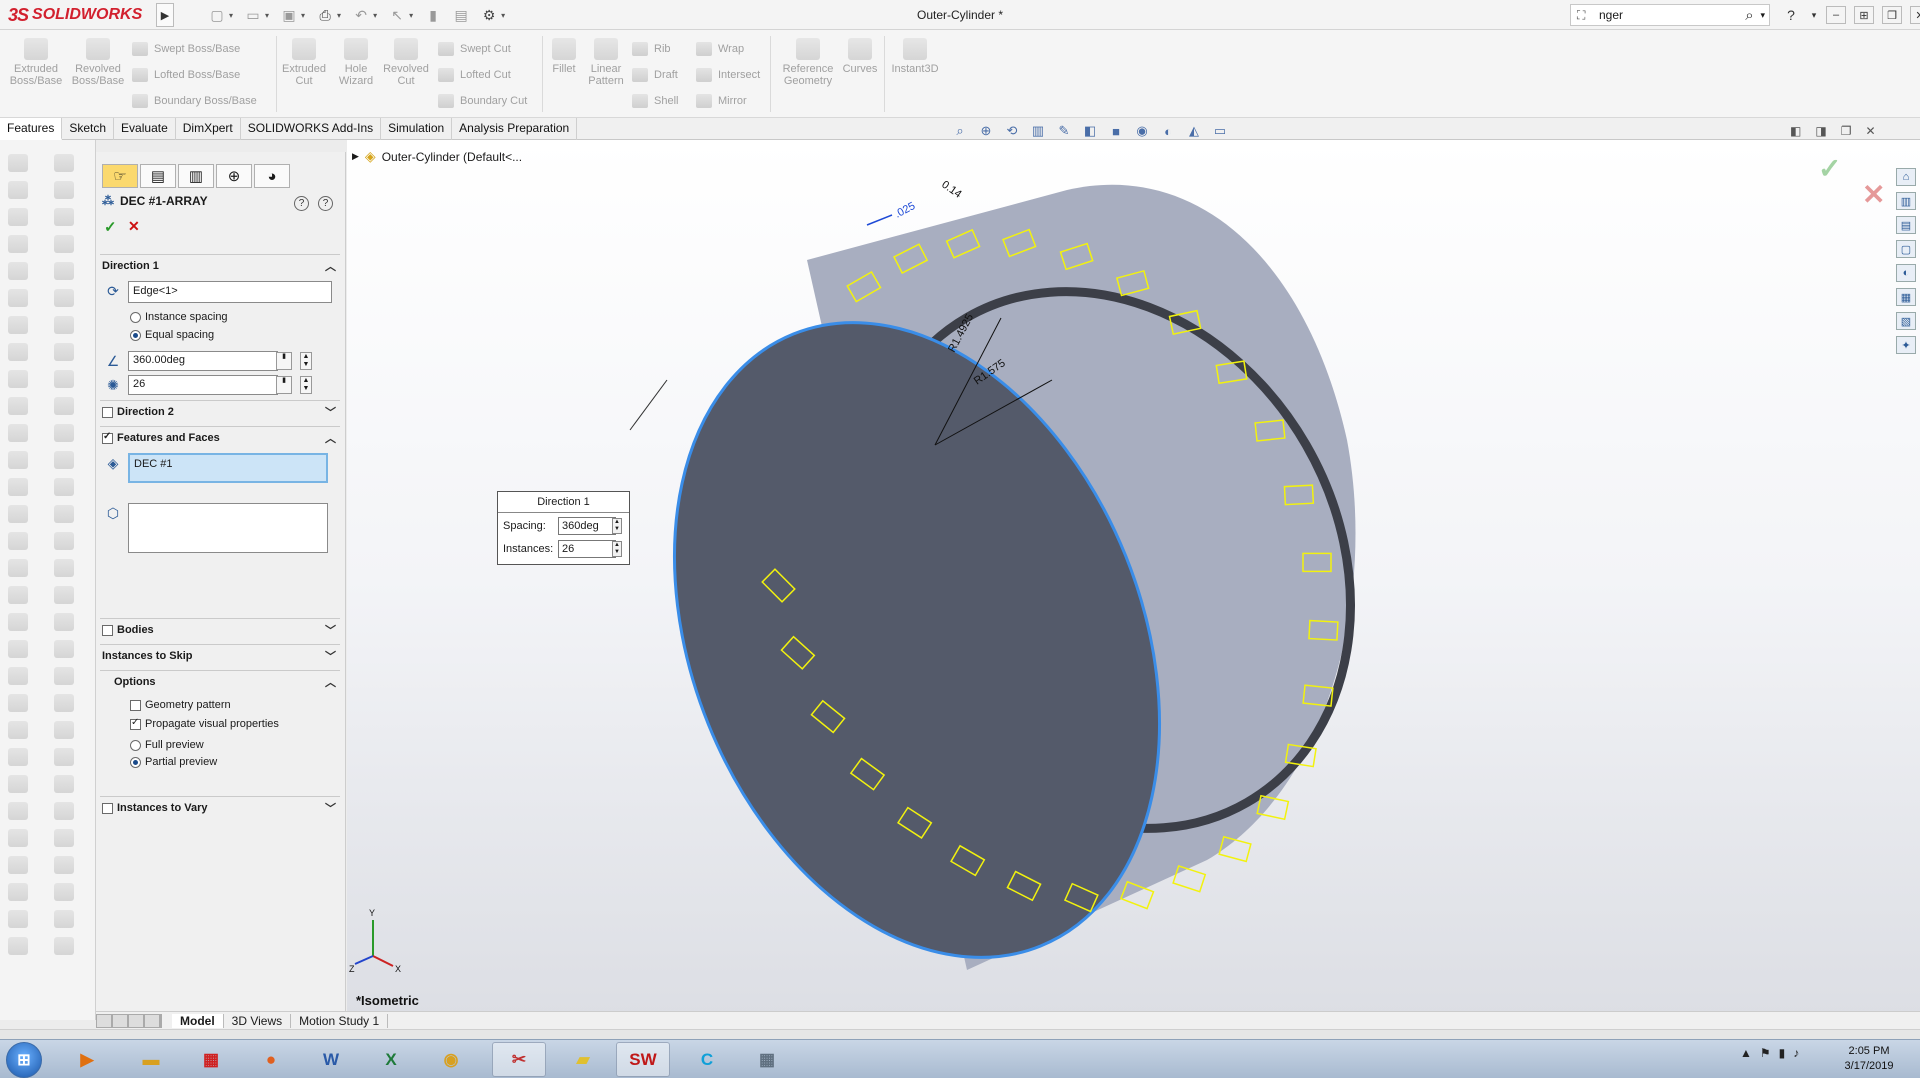  I want to click on select-icon: ↖, so click(397, 15).